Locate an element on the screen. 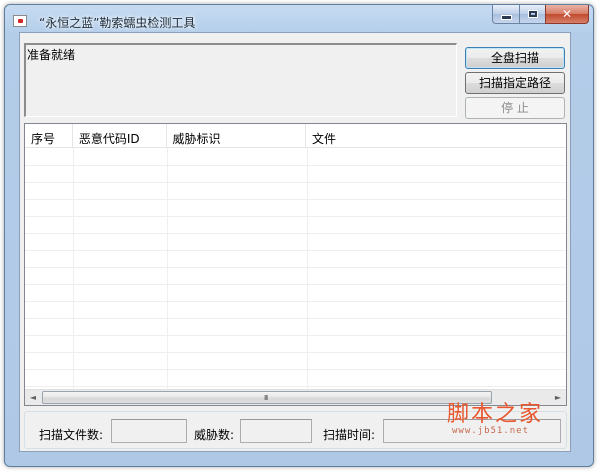  scan-time-label: 扫描时间: is located at coordinates (349, 435).